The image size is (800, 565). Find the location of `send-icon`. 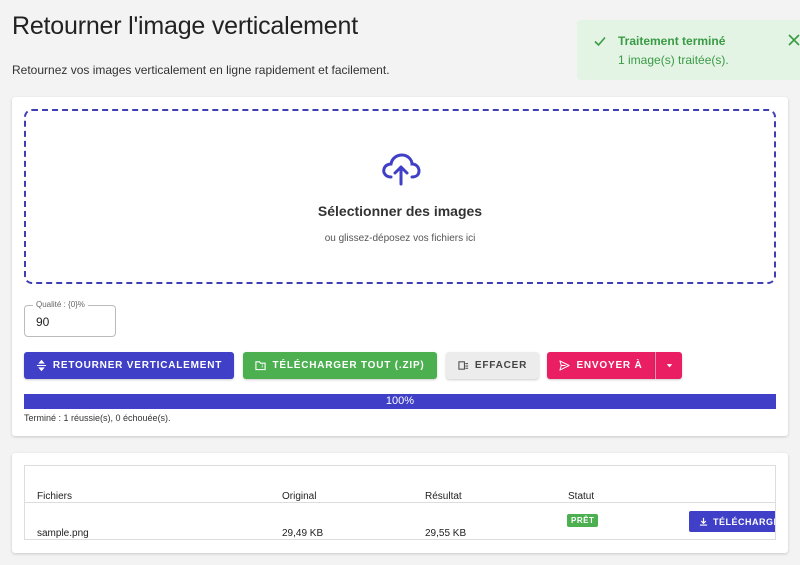

send-icon is located at coordinates (565, 365).